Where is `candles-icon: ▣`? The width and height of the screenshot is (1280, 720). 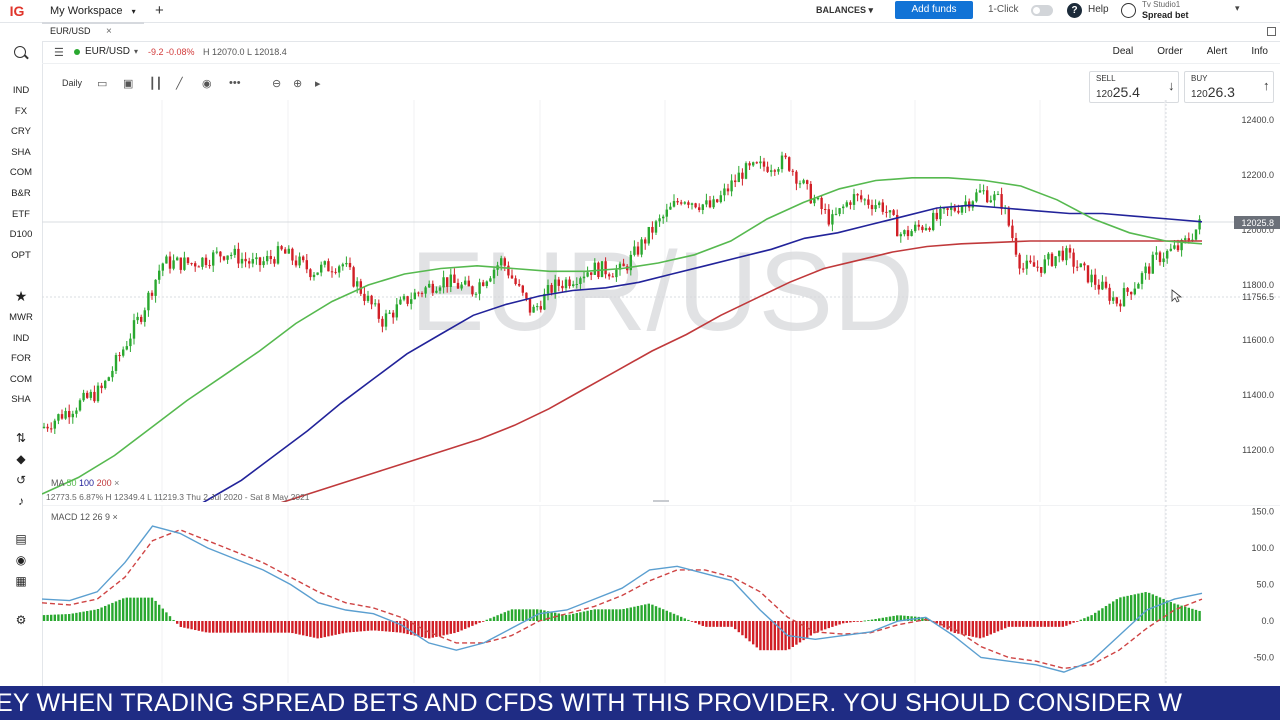 candles-icon: ▣ is located at coordinates (128, 83).